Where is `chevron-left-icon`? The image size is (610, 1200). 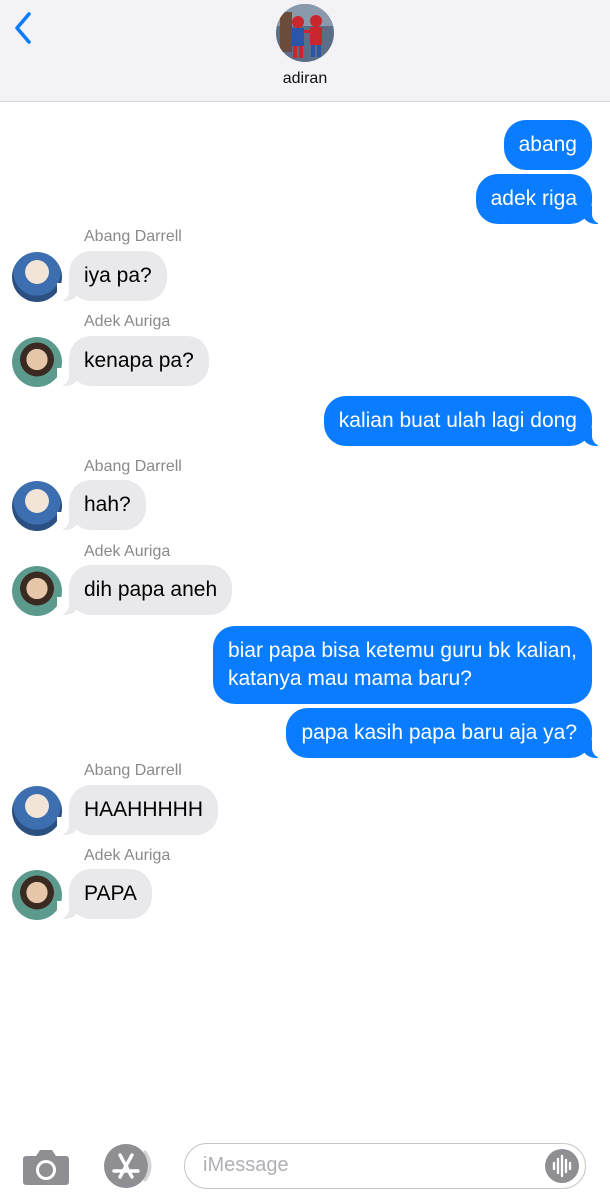
chevron-left-icon is located at coordinates (23, 28).